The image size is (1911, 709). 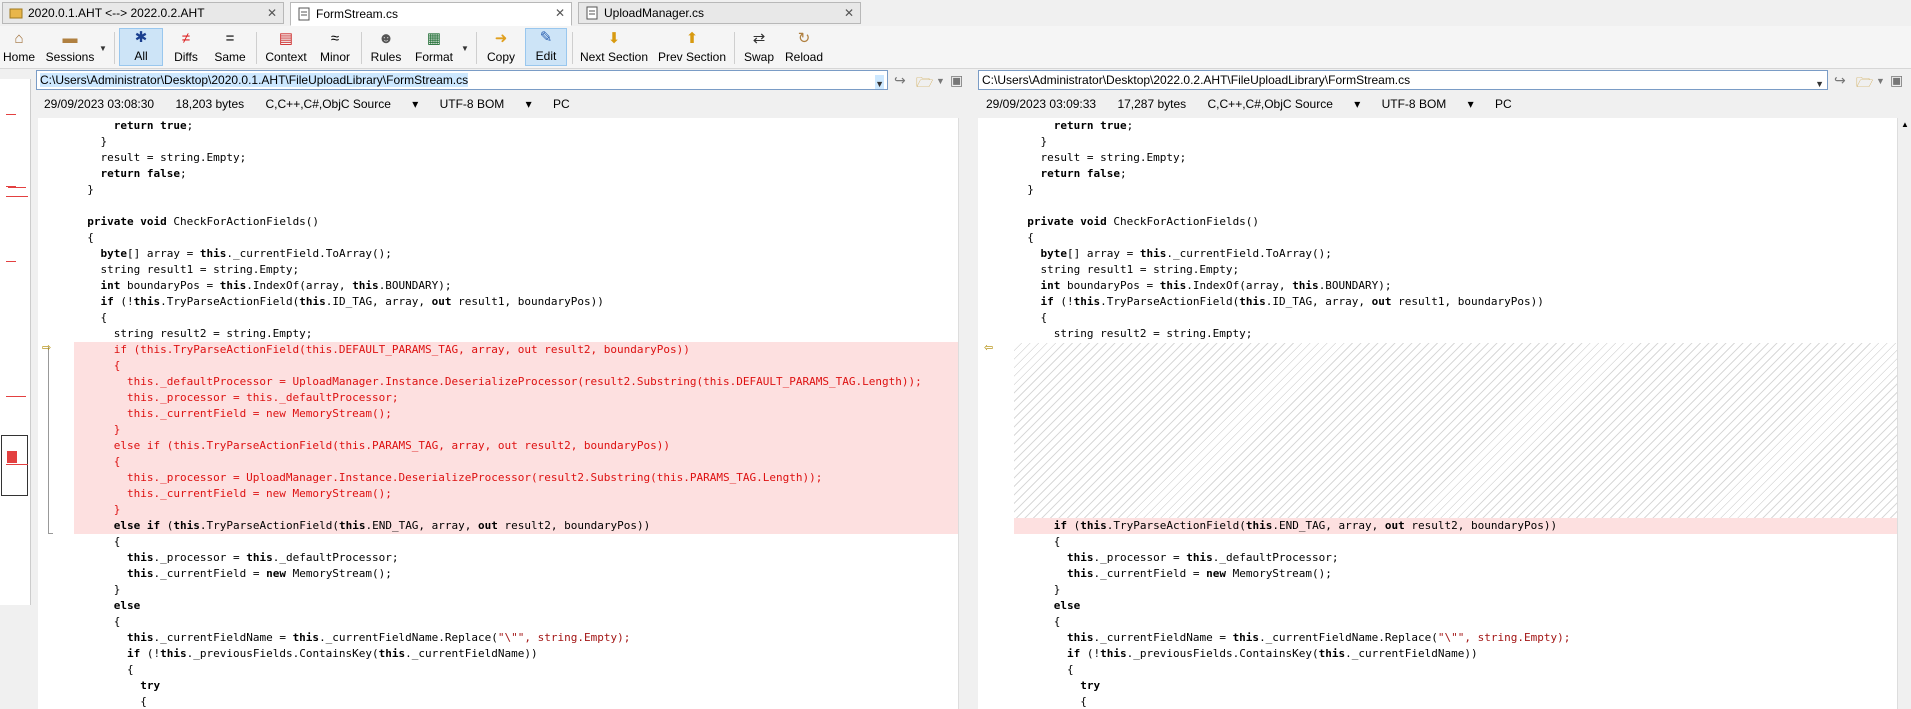 What do you see at coordinates (186, 47) in the screenshot?
I see `diffs-button: ≠ Diffs` at bounding box center [186, 47].